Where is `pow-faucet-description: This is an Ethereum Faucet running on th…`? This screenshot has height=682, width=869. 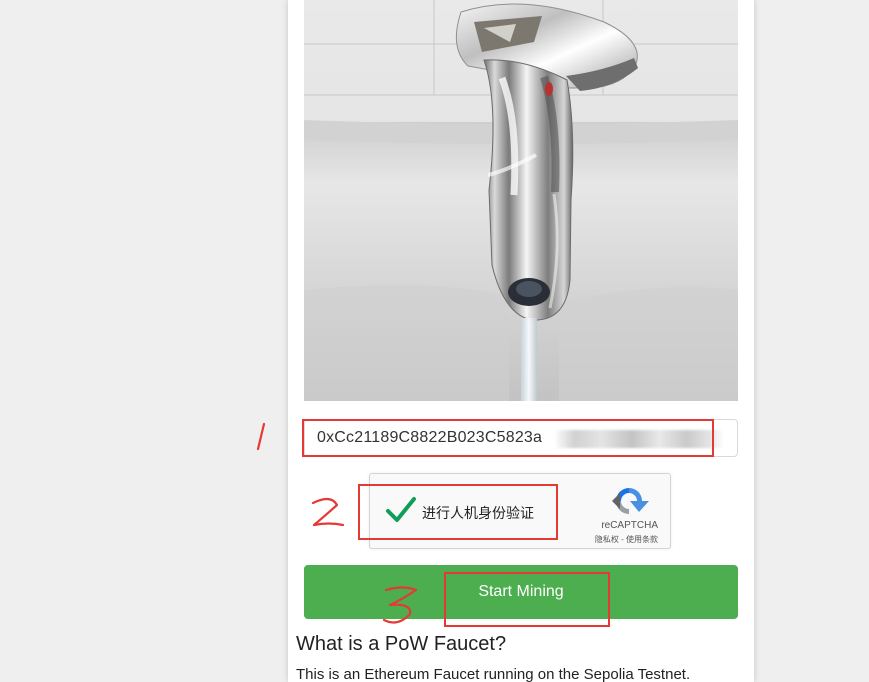 pow-faucet-description: This is an Ethereum Faucet running on th… is located at coordinates (493, 674).